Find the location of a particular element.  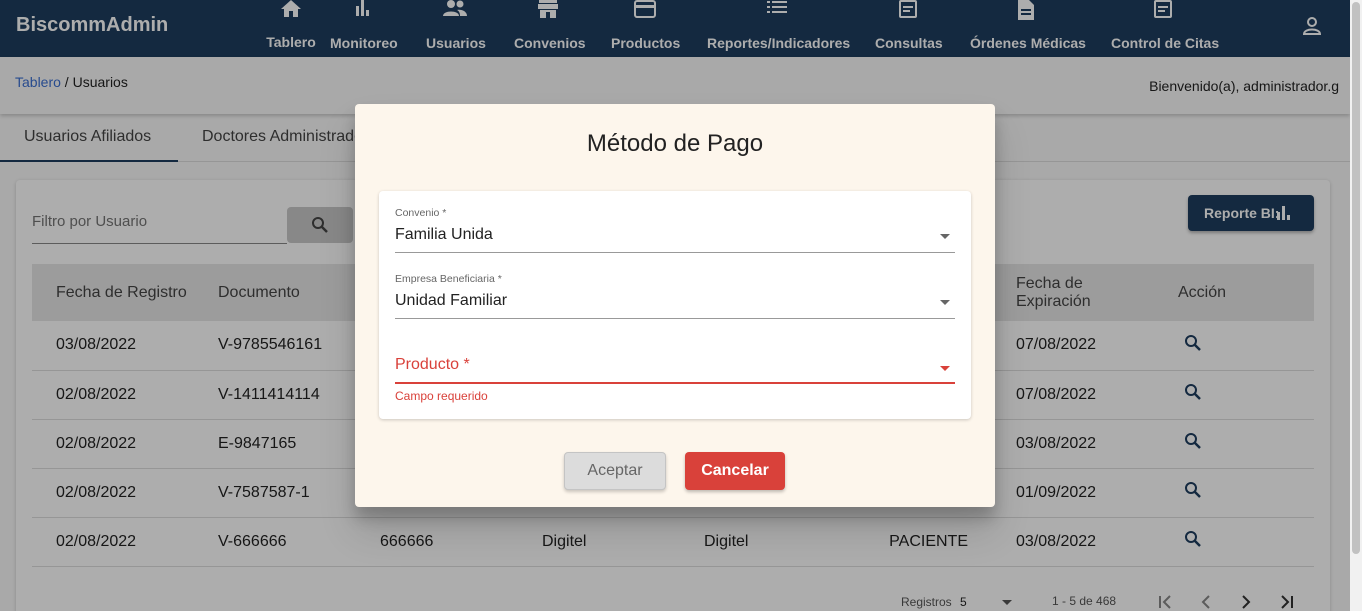

producto-error: Campo requerido is located at coordinates (441, 396).